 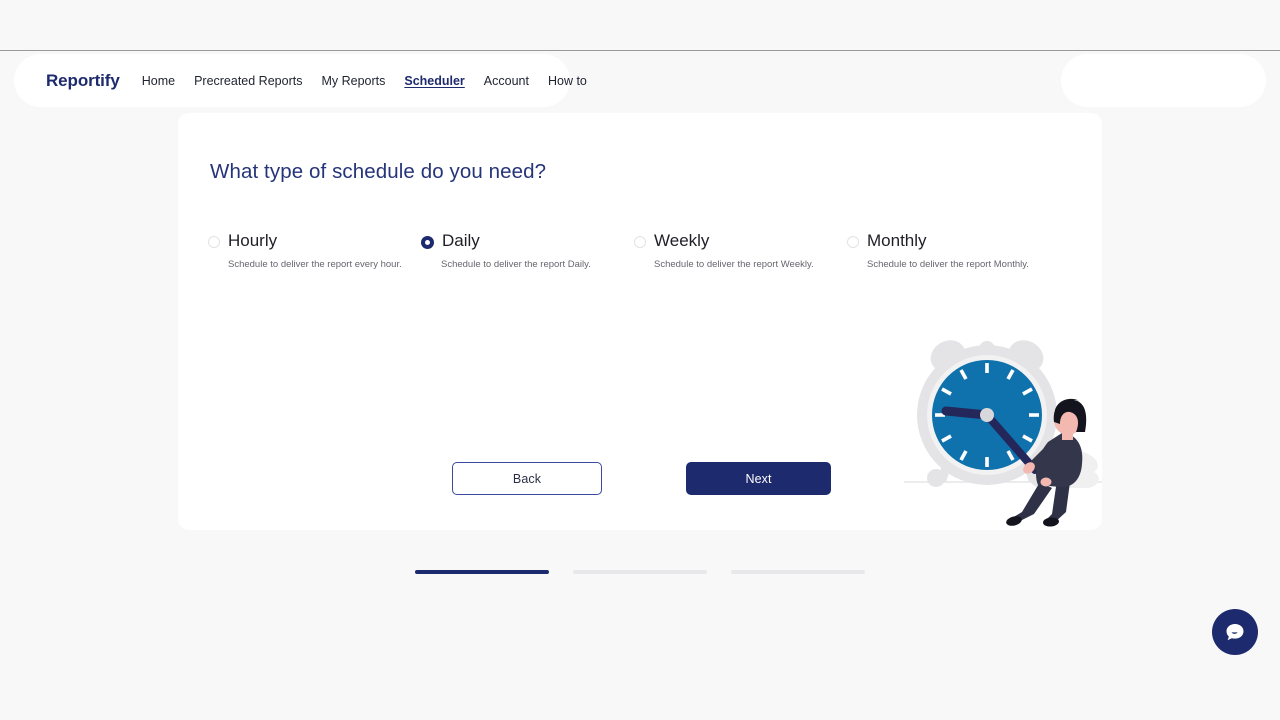 What do you see at coordinates (248, 81) in the screenshot?
I see `nav-item-precreated-reports: Precreated Reports` at bounding box center [248, 81].